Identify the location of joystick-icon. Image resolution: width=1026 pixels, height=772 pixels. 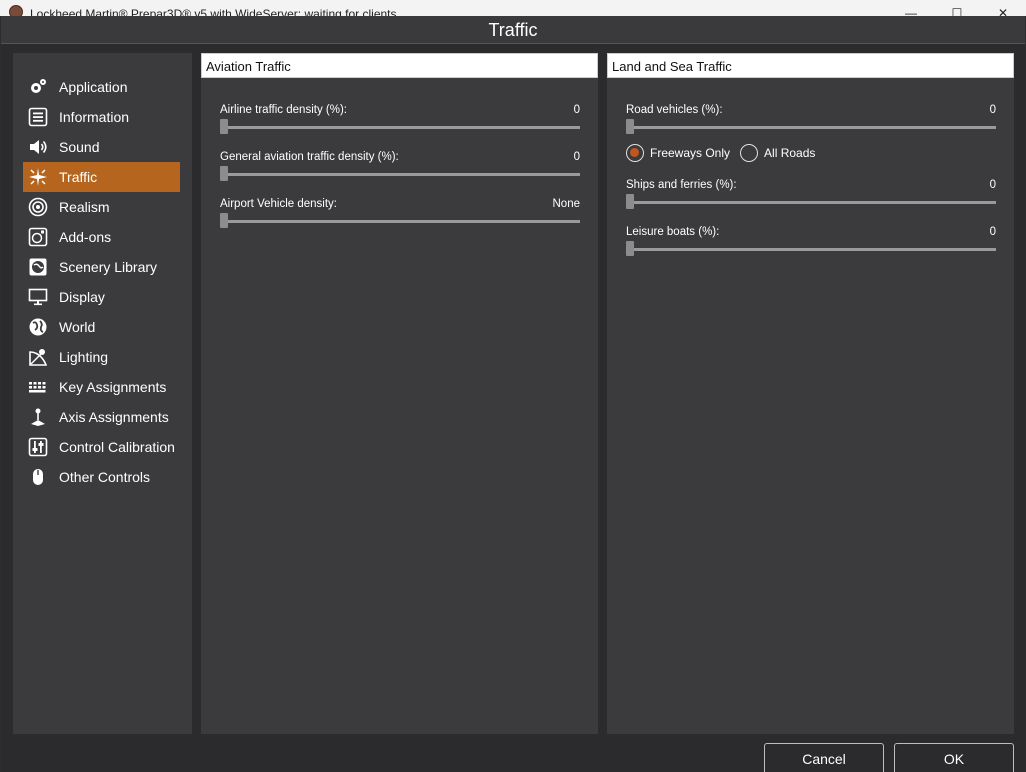
(38, 417).